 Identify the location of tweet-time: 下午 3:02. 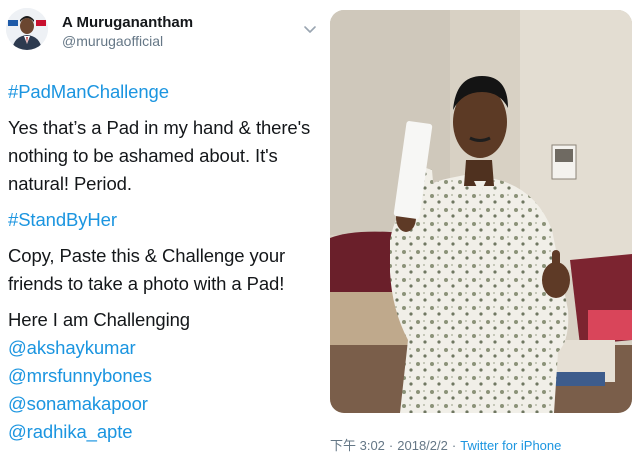
(357, 445).